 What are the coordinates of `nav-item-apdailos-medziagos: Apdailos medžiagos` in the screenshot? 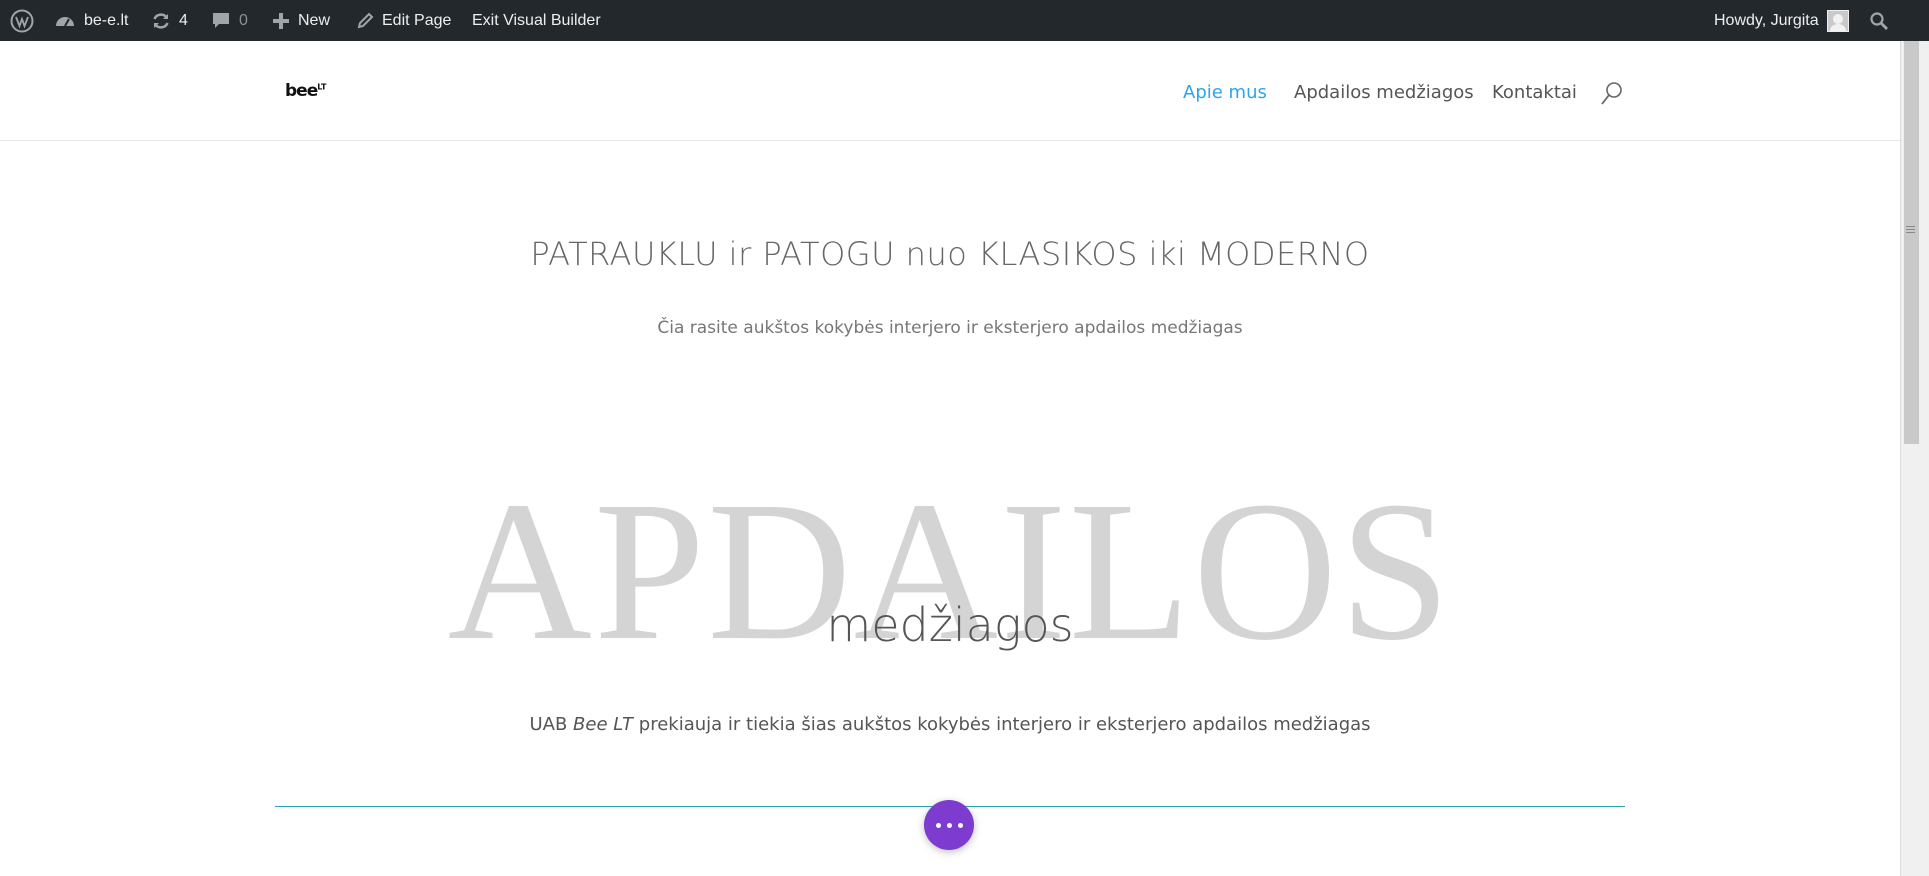 It's located at (1384, 92).